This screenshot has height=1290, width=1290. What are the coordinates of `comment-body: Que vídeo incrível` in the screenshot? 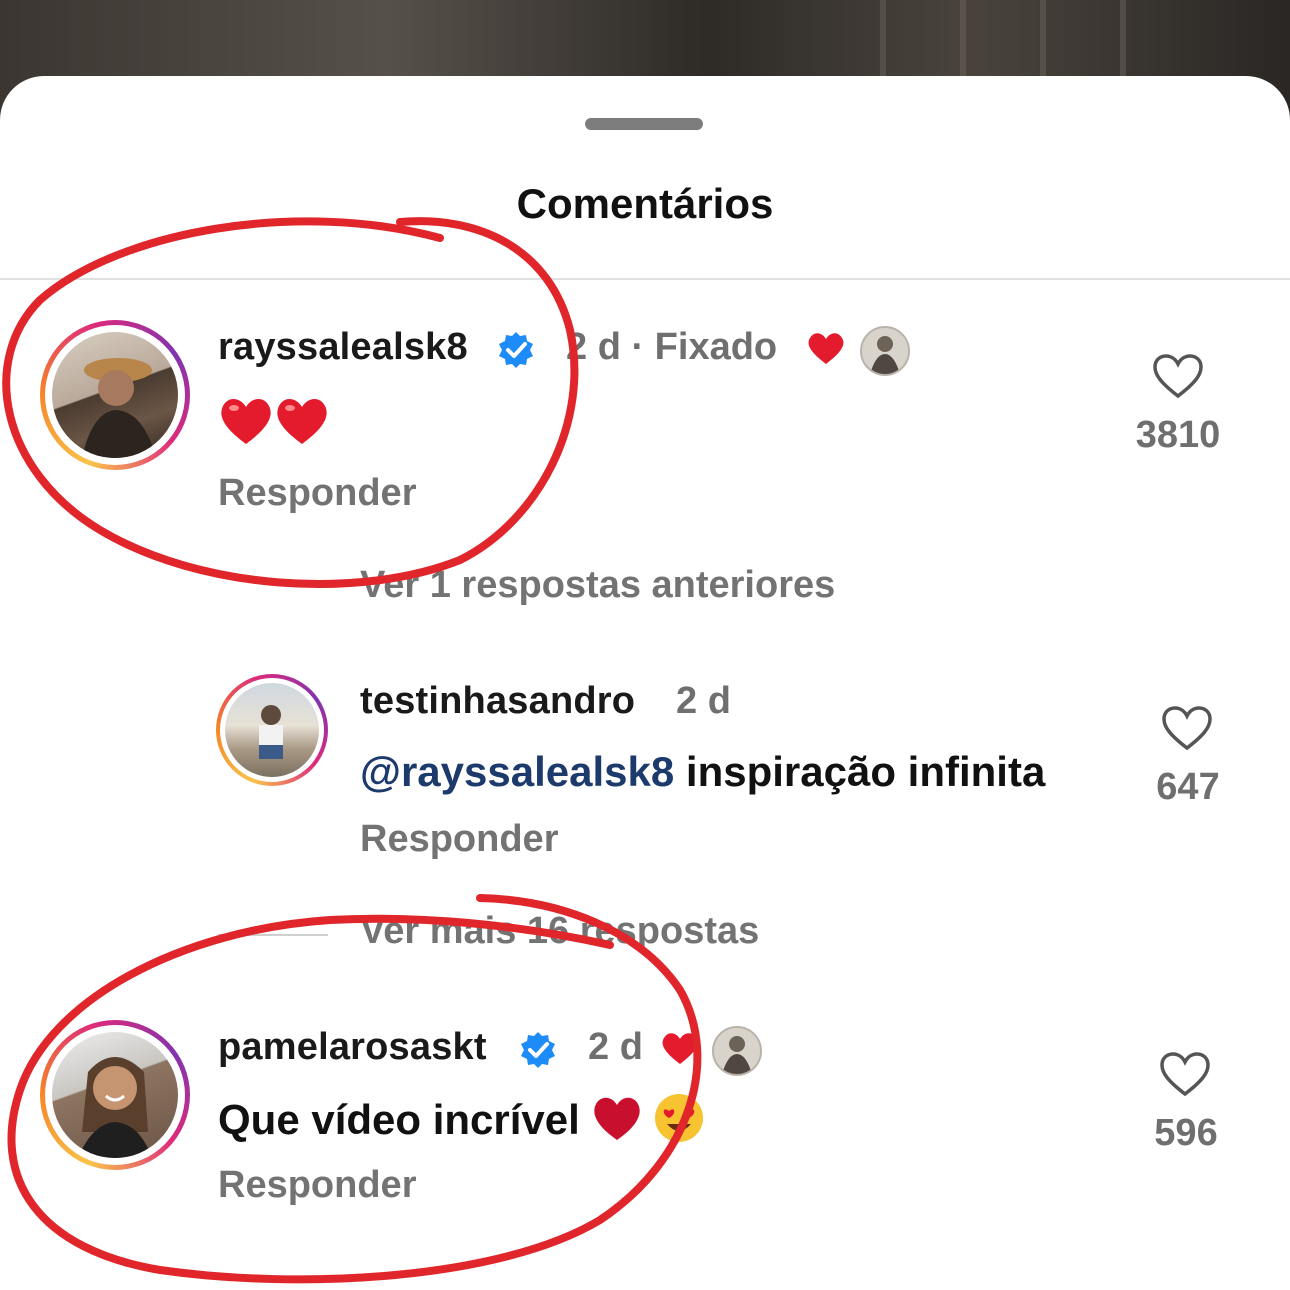 It's located at (399, 1119).